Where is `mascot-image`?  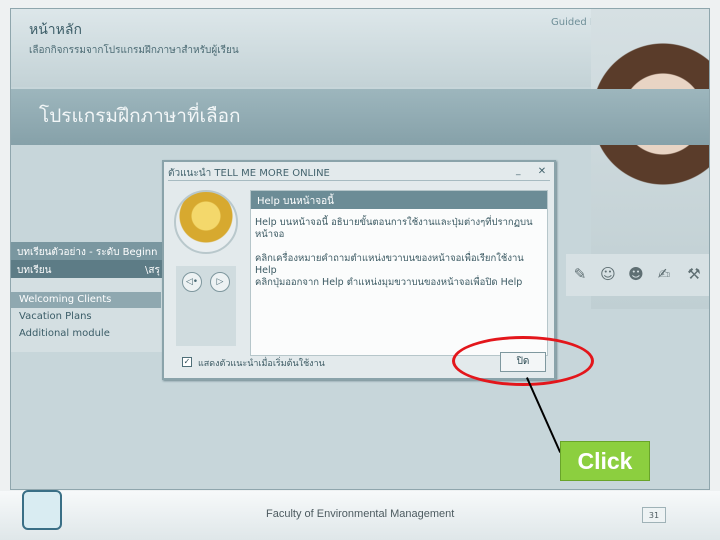 mascot-image is located at coordinates (206, 222).